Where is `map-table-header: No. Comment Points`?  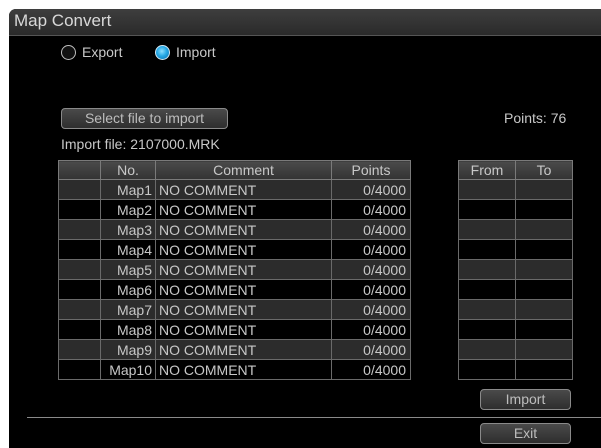
map-table-header: No. Comment Points is located at coordinates (234, 170).